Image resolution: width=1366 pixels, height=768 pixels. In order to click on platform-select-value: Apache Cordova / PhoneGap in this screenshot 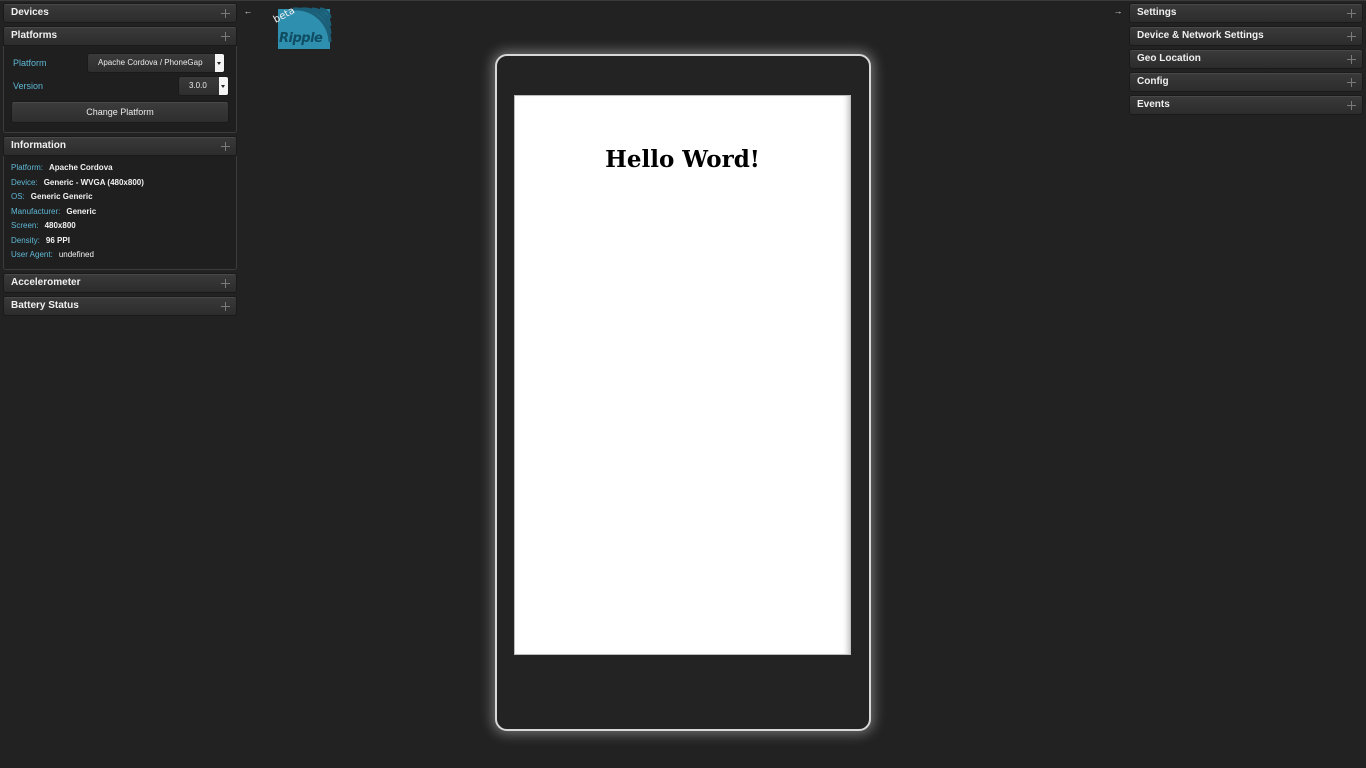, I will do `click(150, 62)`.